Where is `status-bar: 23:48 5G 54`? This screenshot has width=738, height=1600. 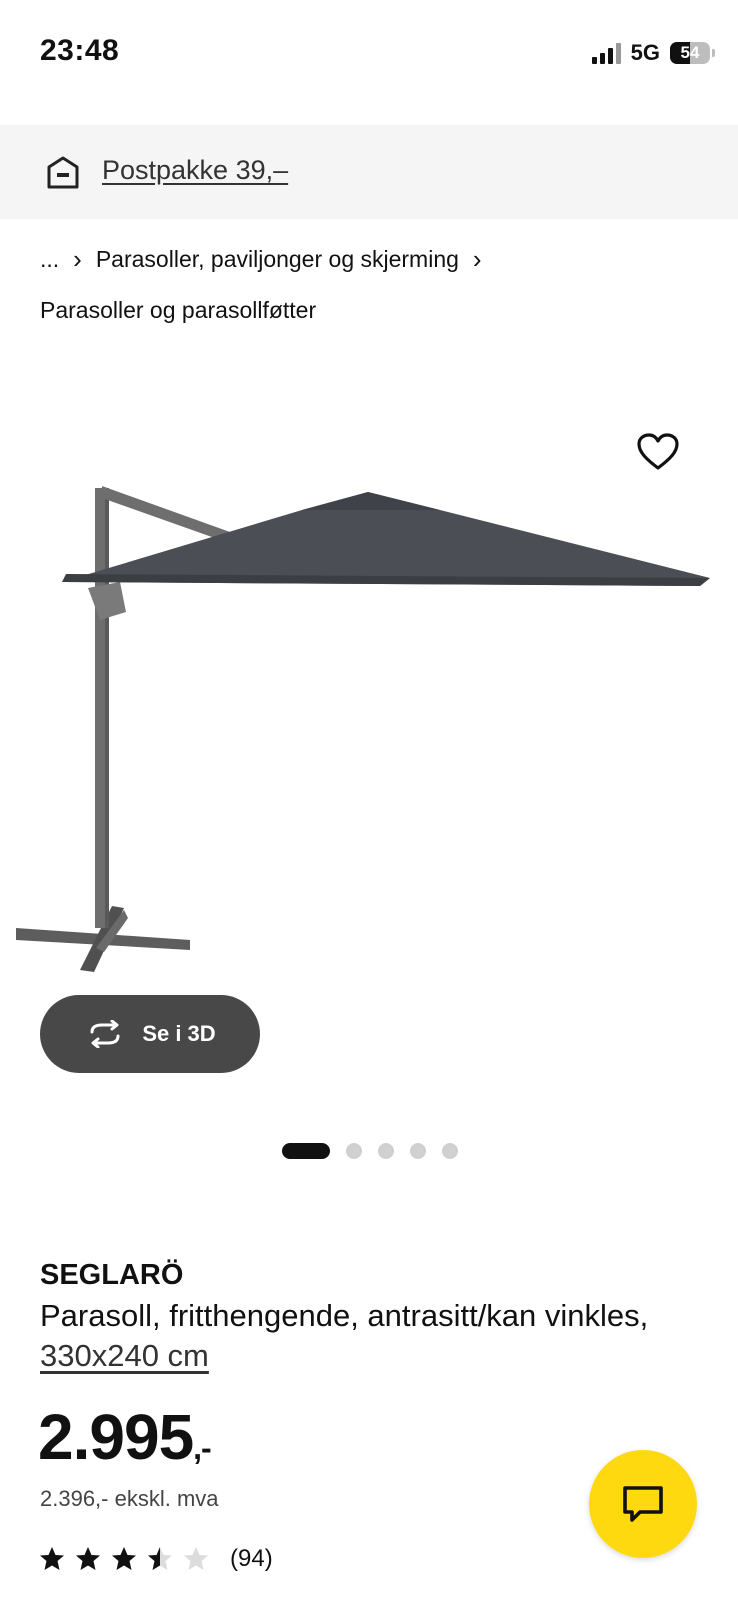
status-bar: 23:48 5G 54 is located at coordinates (369, 55).